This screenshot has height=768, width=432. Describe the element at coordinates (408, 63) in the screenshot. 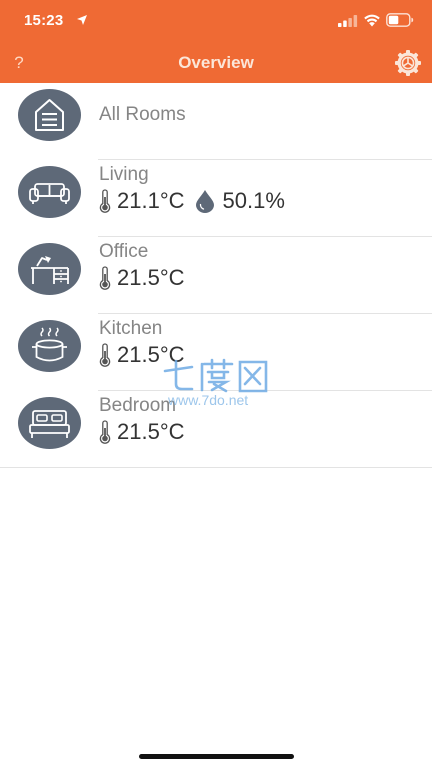

I see `gear-icon` at that location.